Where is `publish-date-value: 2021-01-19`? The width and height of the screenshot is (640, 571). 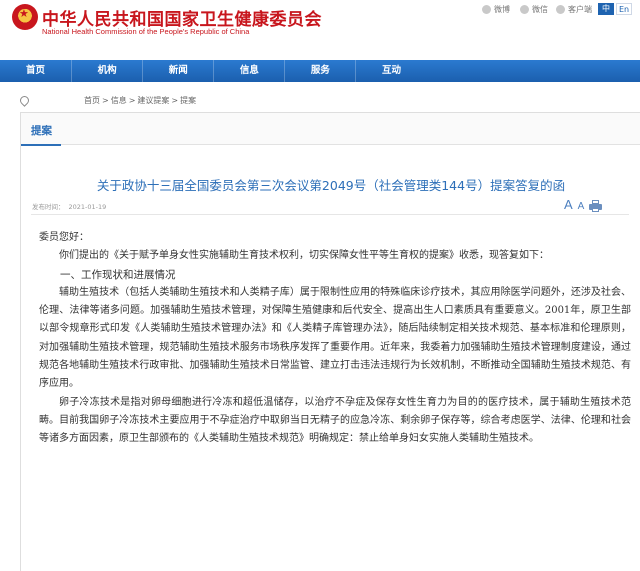
publish-date-value: 2021-01-19 is located at coordinates (87, 207).